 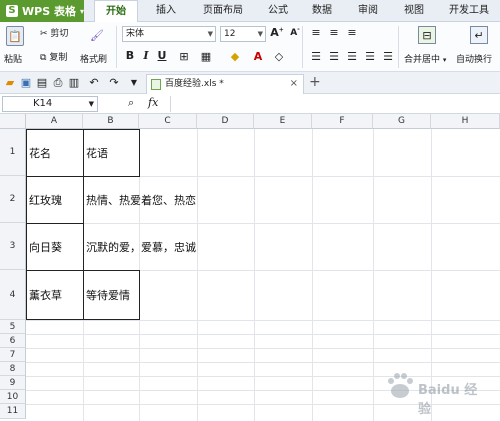 What do you see at coordinates (316, 56) in the screenshot?
I see `align-left-icon: ☰` at bounding box center [316, 56].